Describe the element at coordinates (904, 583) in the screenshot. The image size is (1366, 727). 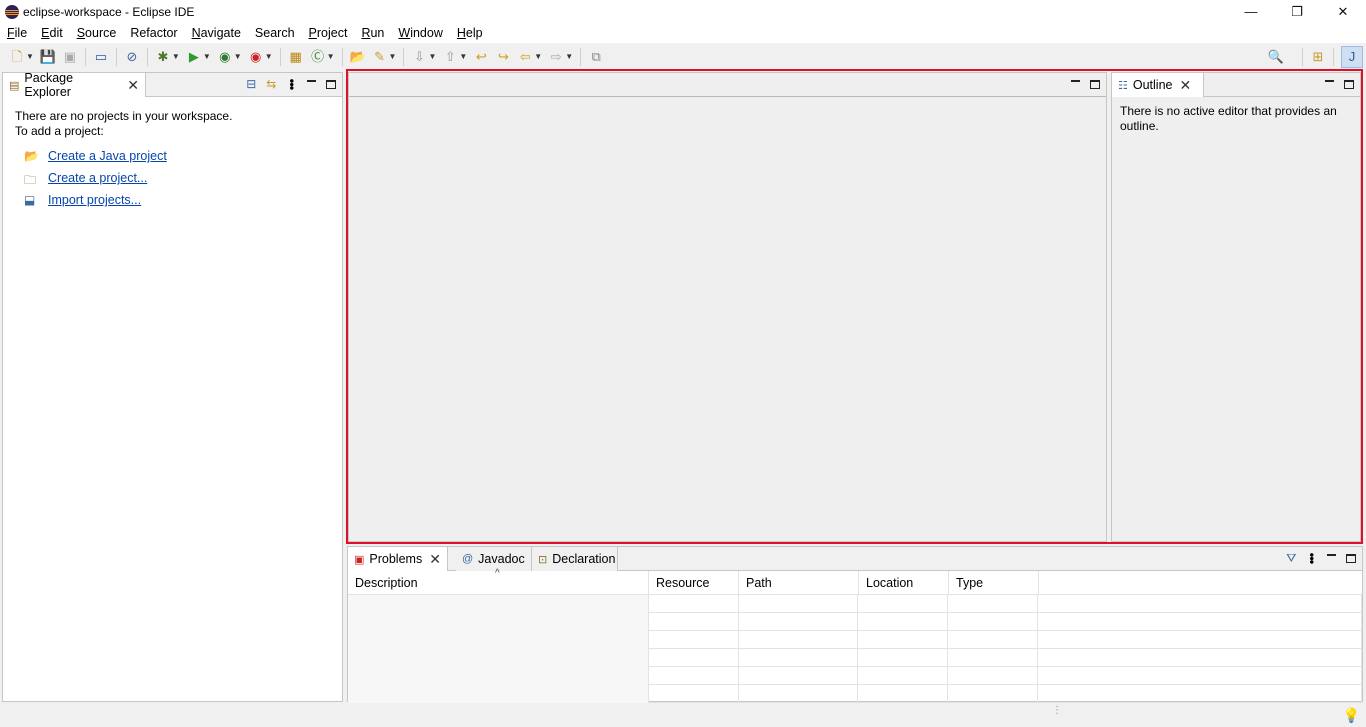
I see `column-location: Location` at that location.